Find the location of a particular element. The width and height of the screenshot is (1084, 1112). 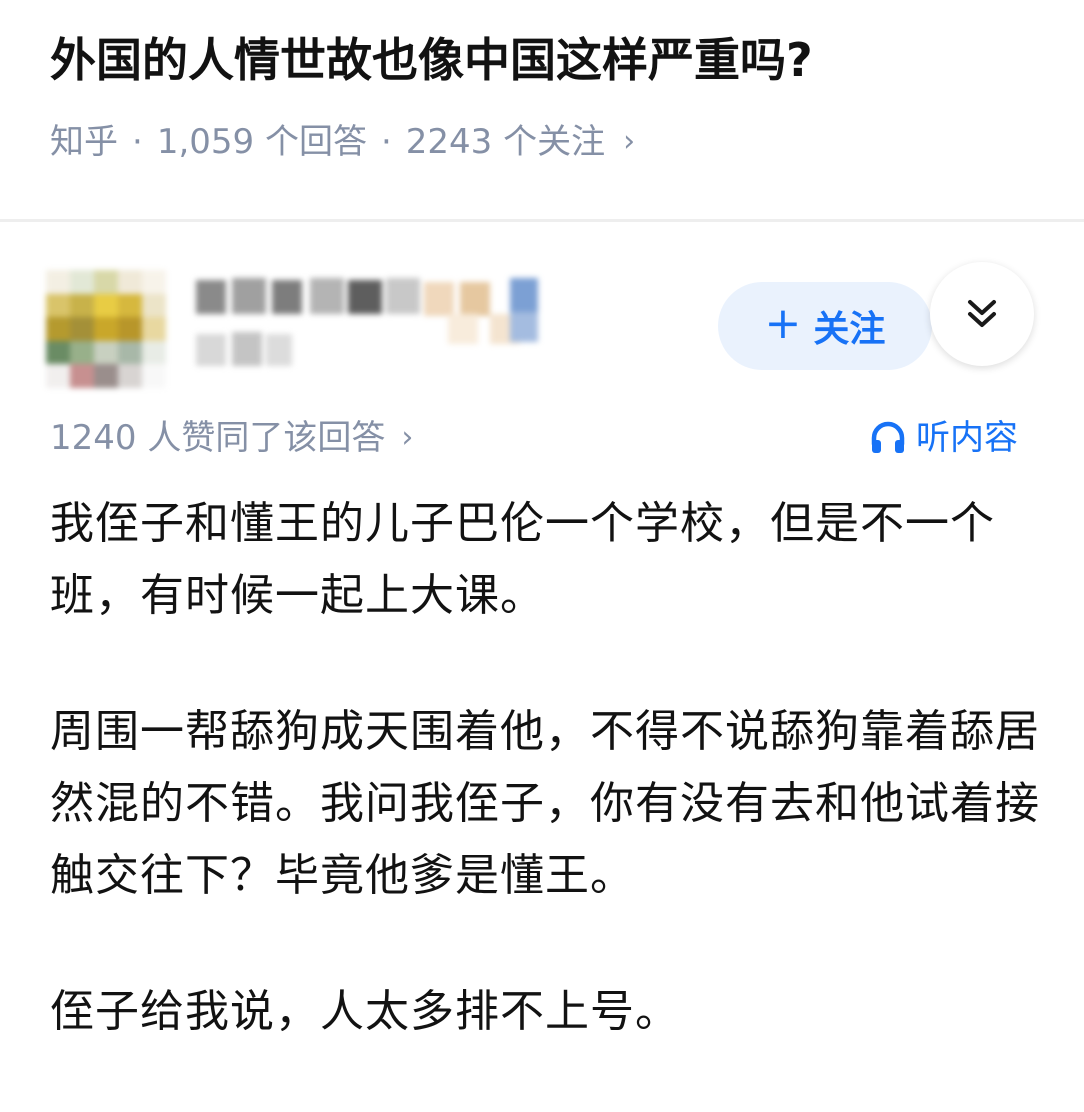

answer-count: 1,059 个回答 is located at coordinates (261, 142).